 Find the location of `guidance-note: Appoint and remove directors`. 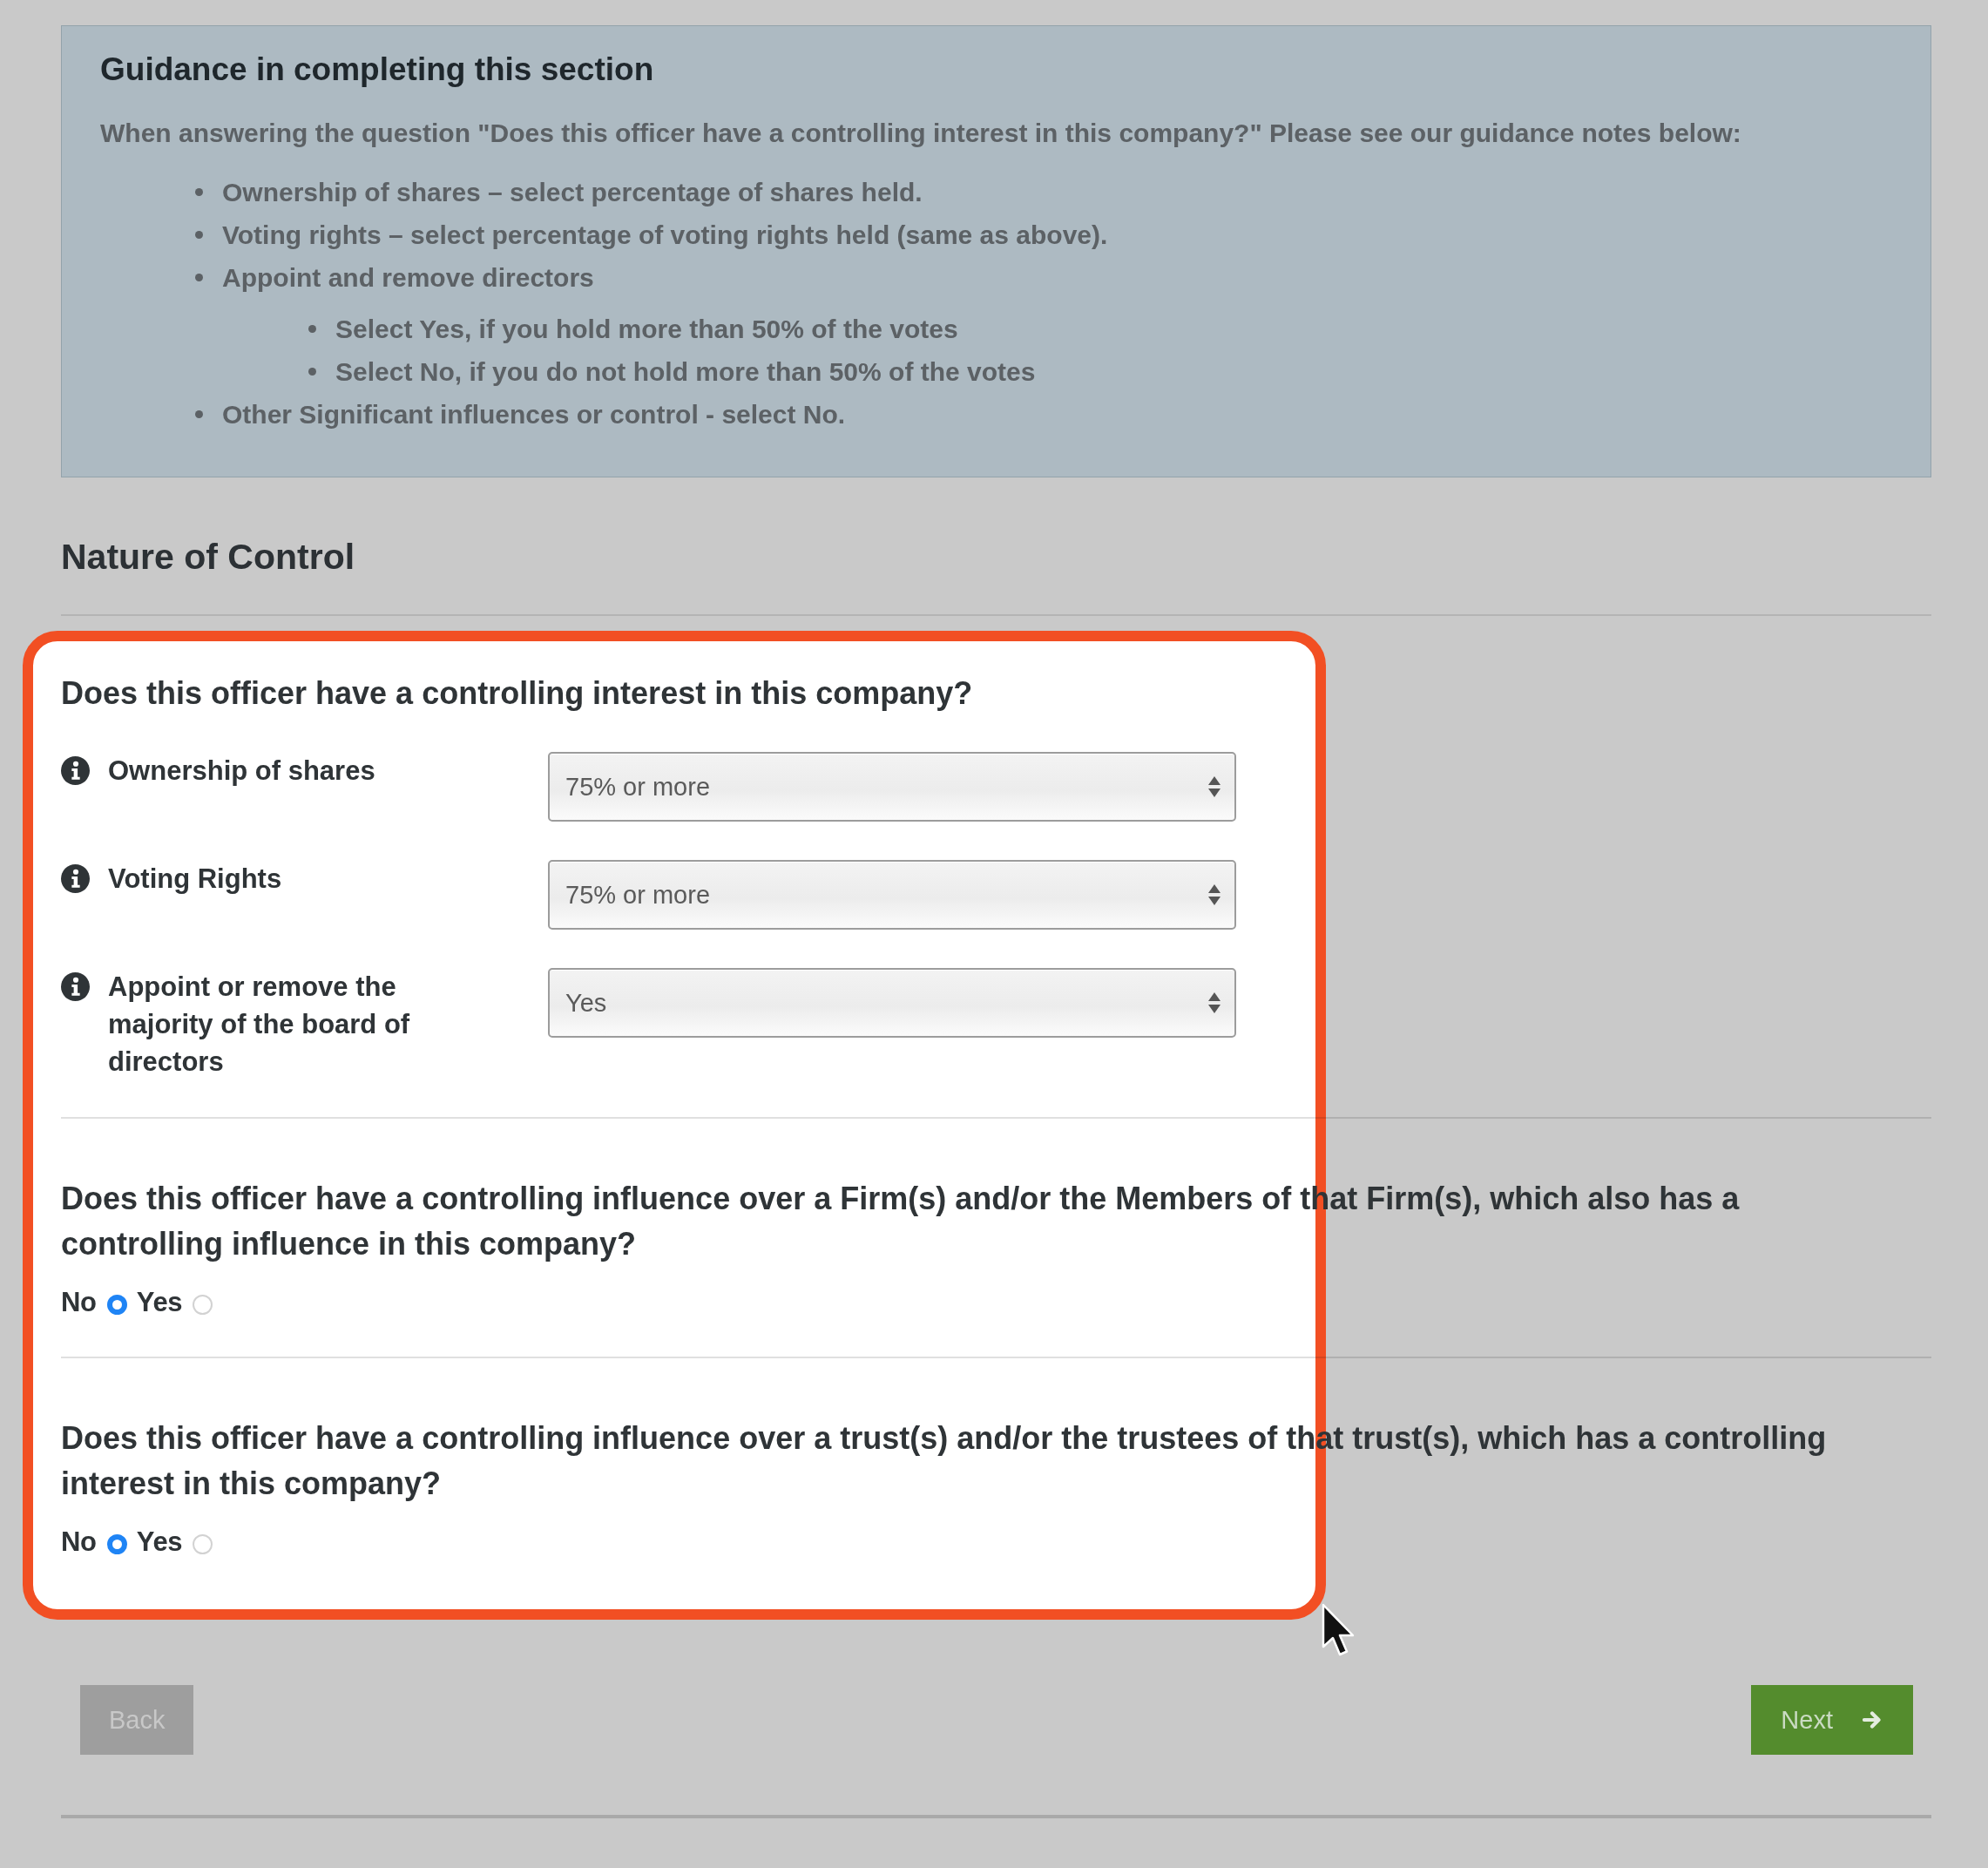

guidance-note: Appoint and remove directors is located at coordinates (408, 277).